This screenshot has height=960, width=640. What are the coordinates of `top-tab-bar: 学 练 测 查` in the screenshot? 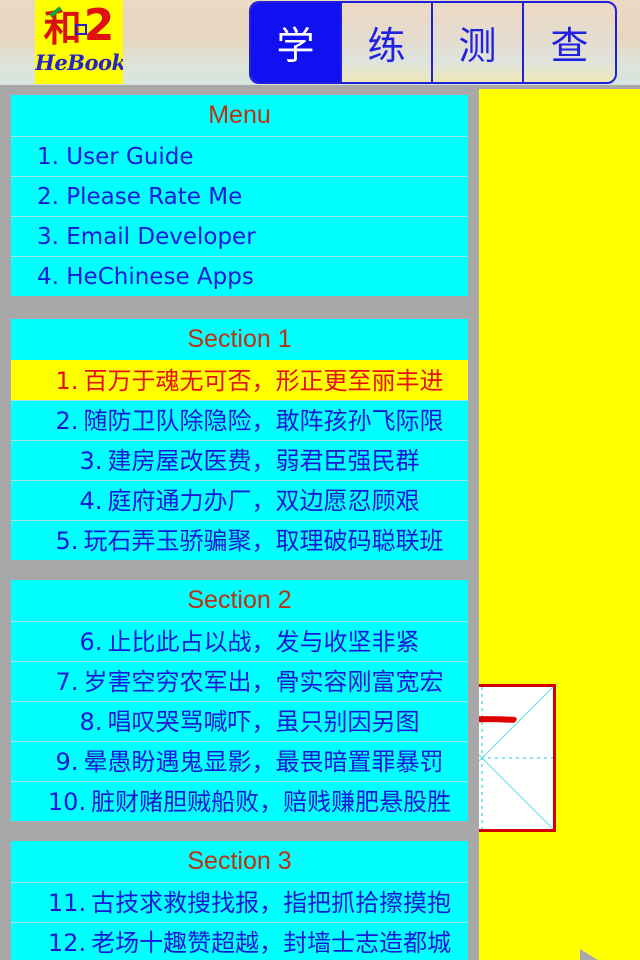 It's located at (433, 42).